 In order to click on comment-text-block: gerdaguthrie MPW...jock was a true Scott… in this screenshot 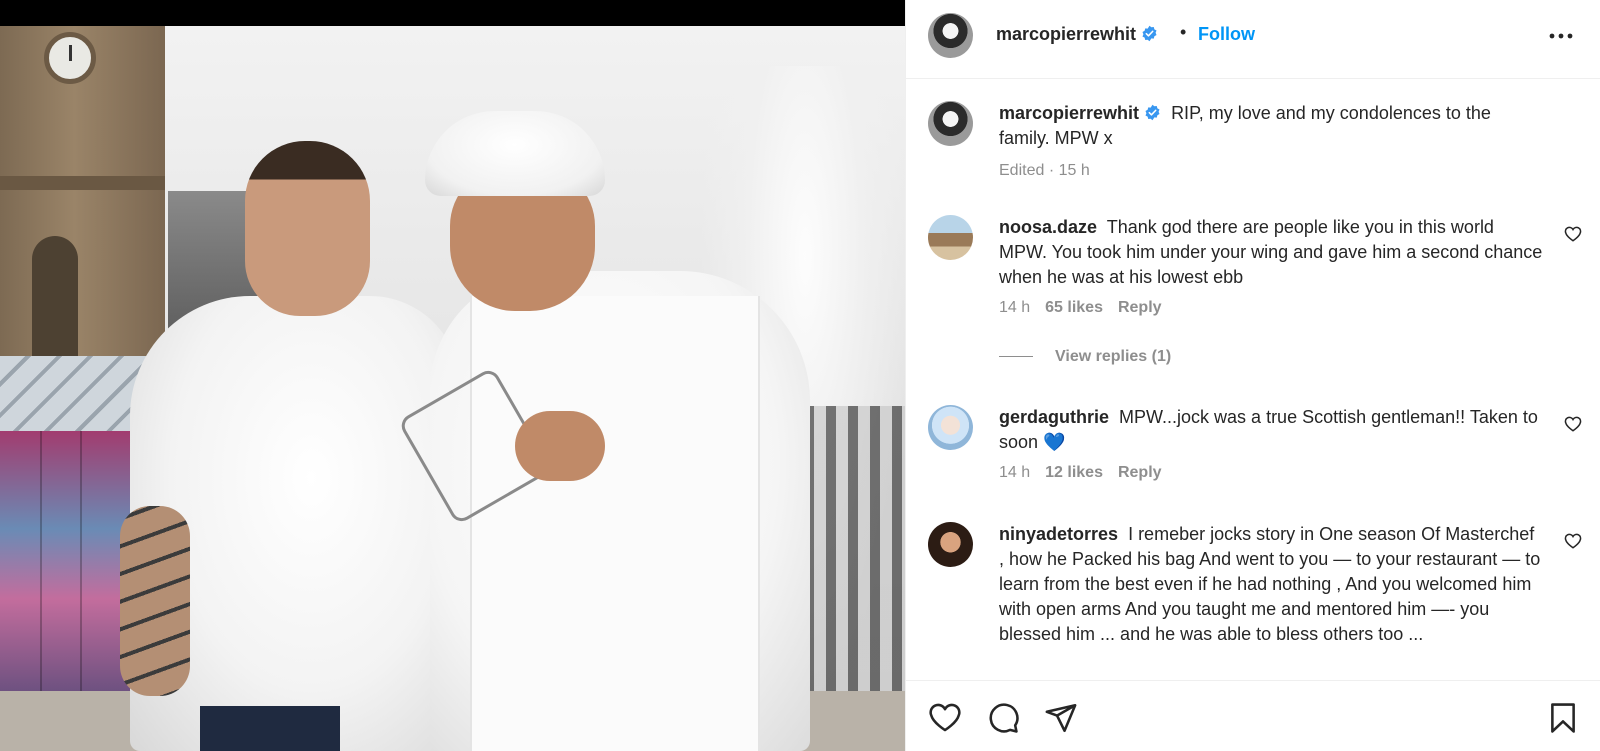, I will do `click(1271, 430)`.